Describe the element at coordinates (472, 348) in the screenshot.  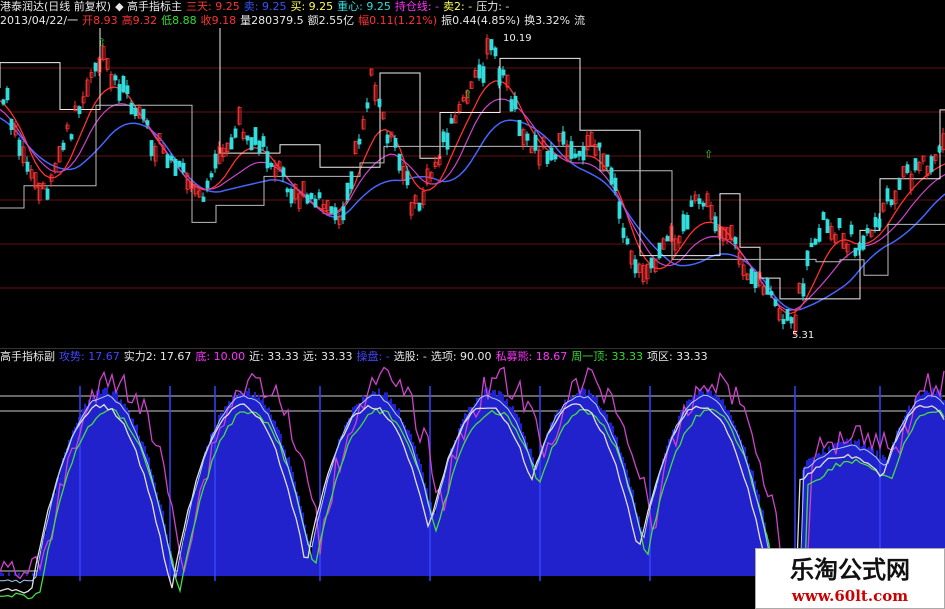
I see `panel-divider` at that location.